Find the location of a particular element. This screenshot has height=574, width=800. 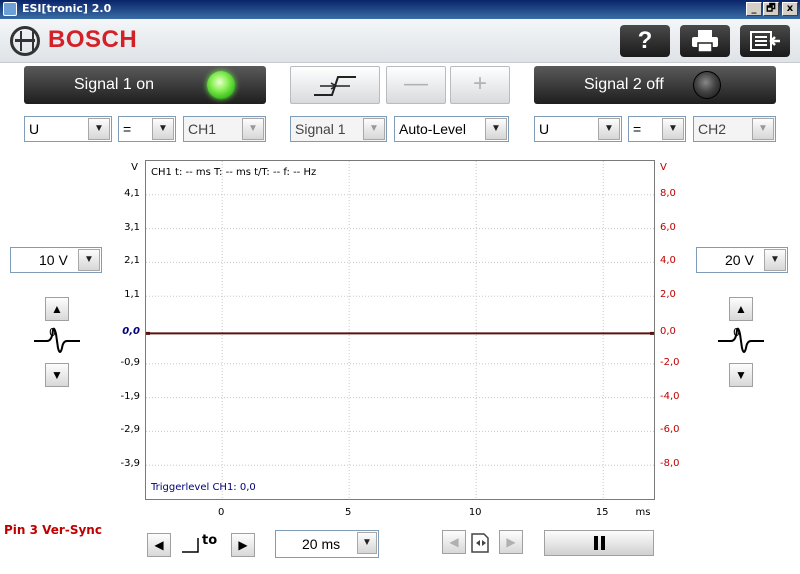

right-tick-label: 8,0 is located at coordinates (668, 193).